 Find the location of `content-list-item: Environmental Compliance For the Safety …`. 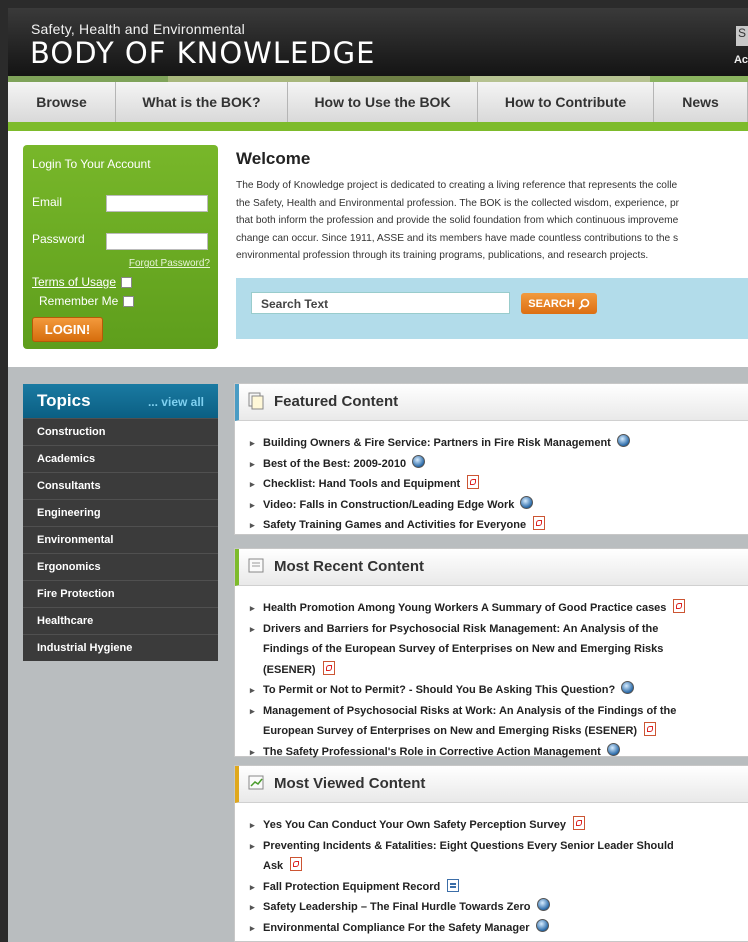

content-list-item: Environmental Compliance For the Safety … is located at coordinates (499, 928).